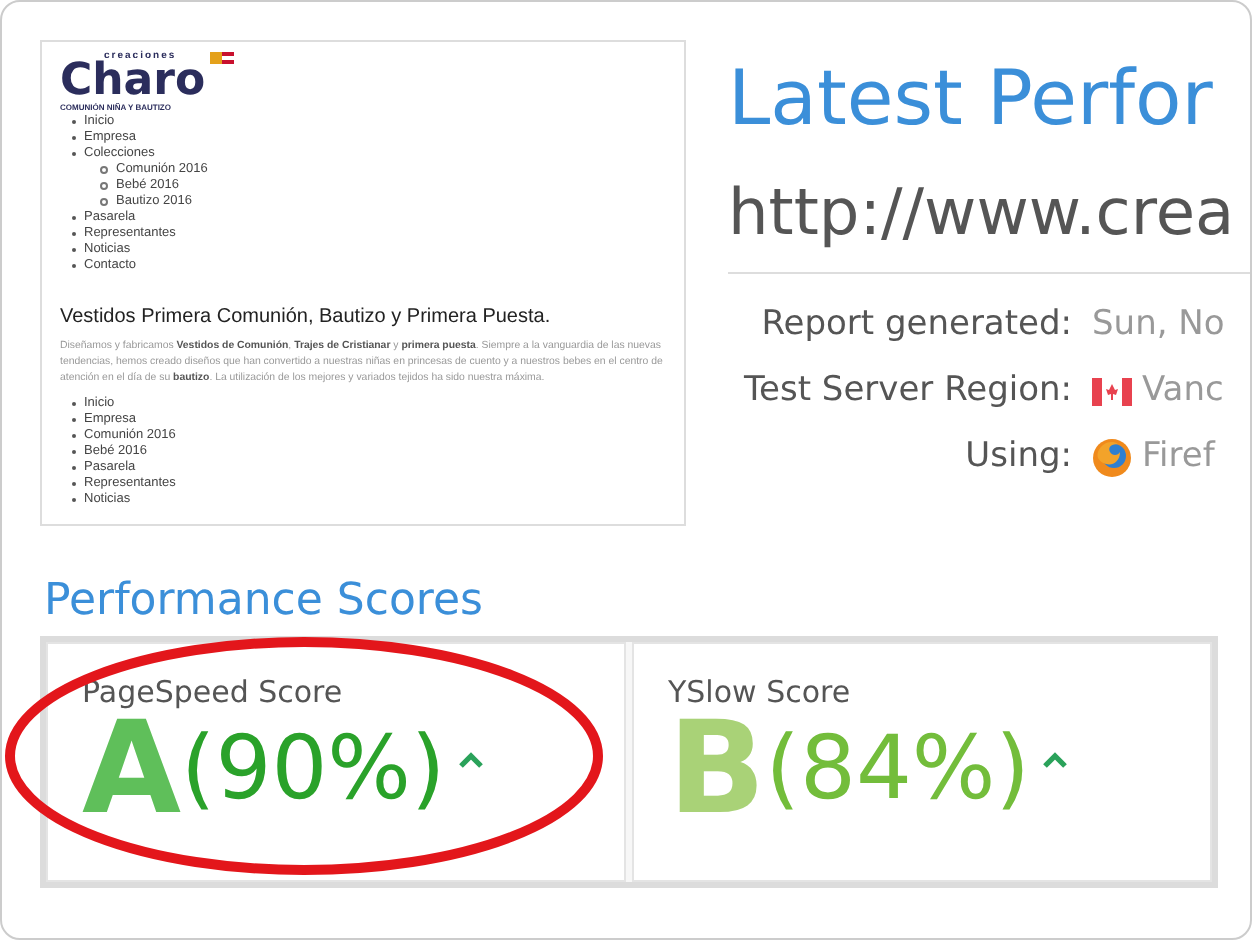 The image size is (1252, 940). Describe the element at coordinates (1183, 391) in the screenshot. I see `detail-value: Vanc` at that location.